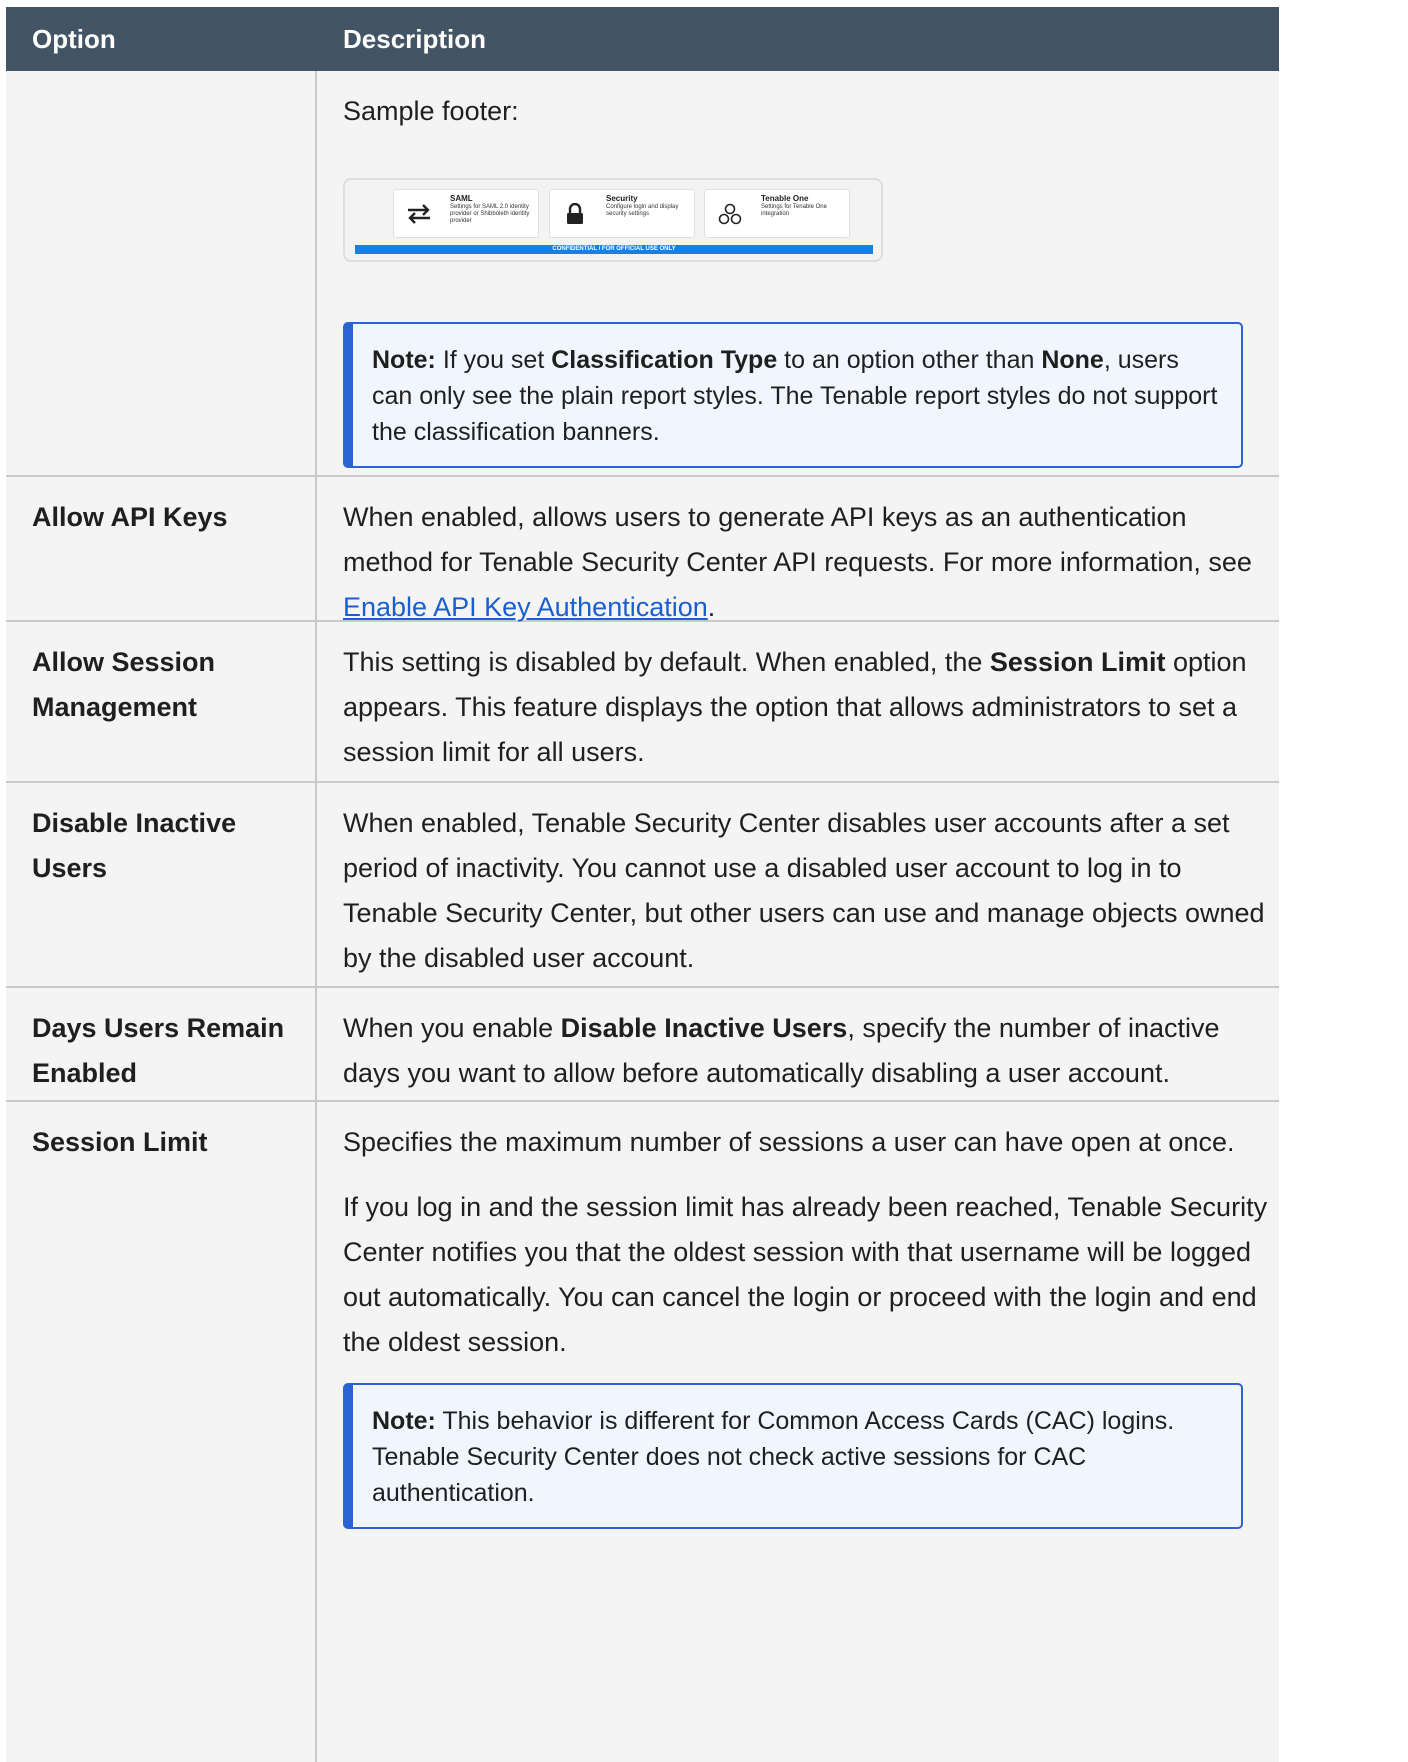 This screenshot has height=1762, width=1408. I want to click on option-cell: Allow Session Management, so click(161, 701).